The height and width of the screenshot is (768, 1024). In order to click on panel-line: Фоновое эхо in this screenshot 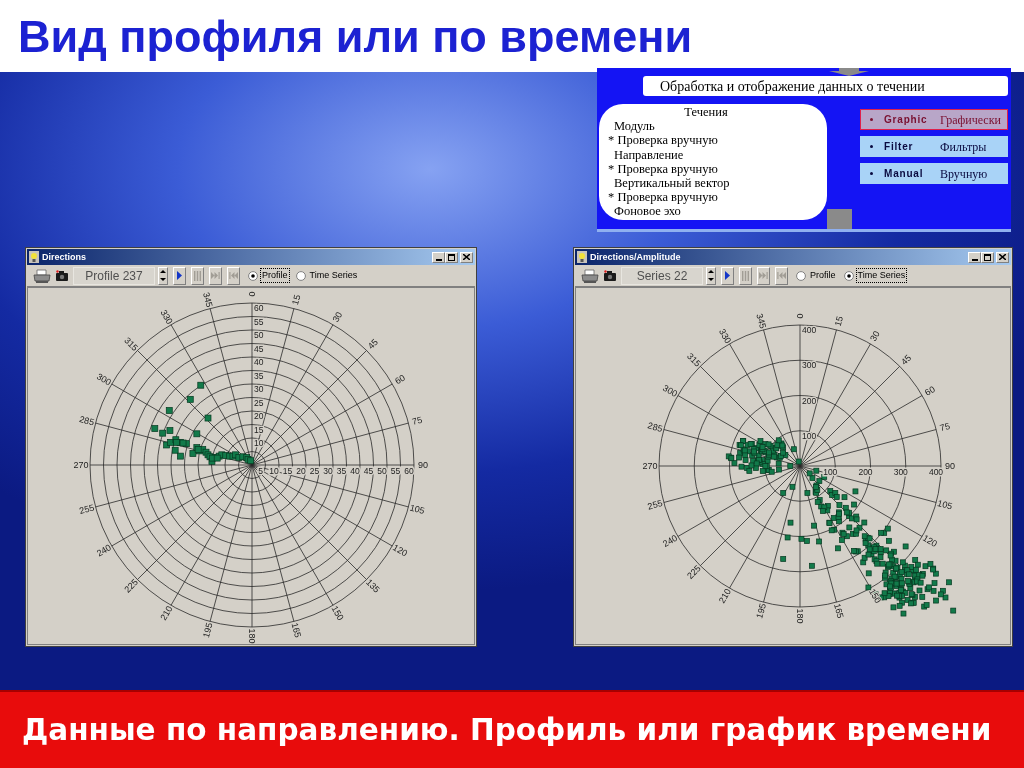, I will do `click(647, 211)`.